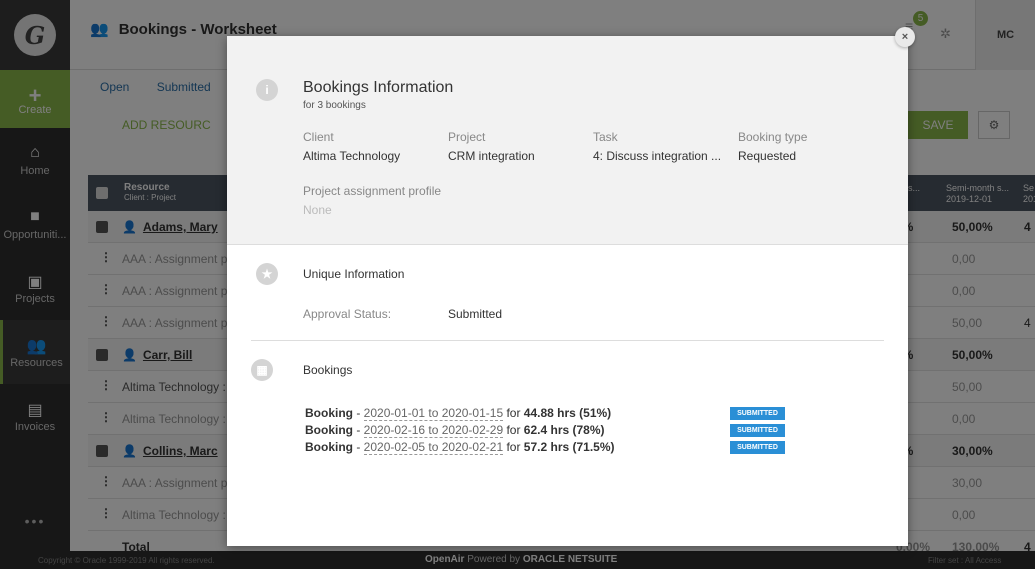 The width and height of the screenshot is (1035, 569). Describe the element at coordinates (347, 314) in the screenshot. I see `approval-status-label: Approval Status:` at that location.